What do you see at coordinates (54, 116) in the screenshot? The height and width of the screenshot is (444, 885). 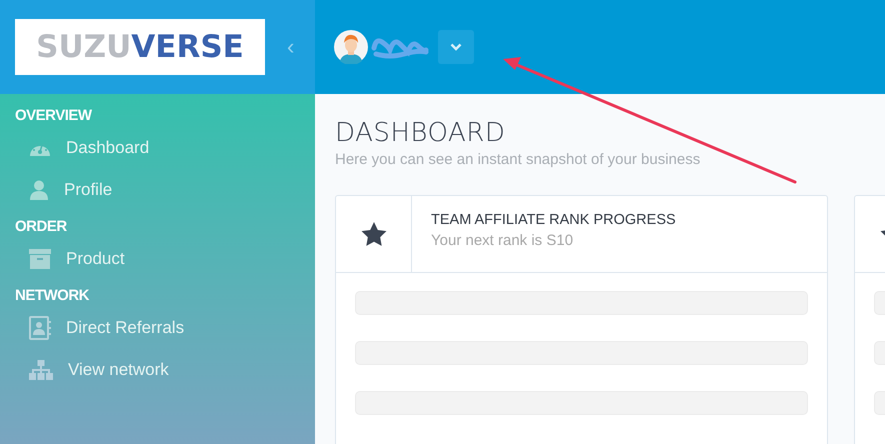 I see `section-heading: OVERVIEW` at bounding box center [54, 116].